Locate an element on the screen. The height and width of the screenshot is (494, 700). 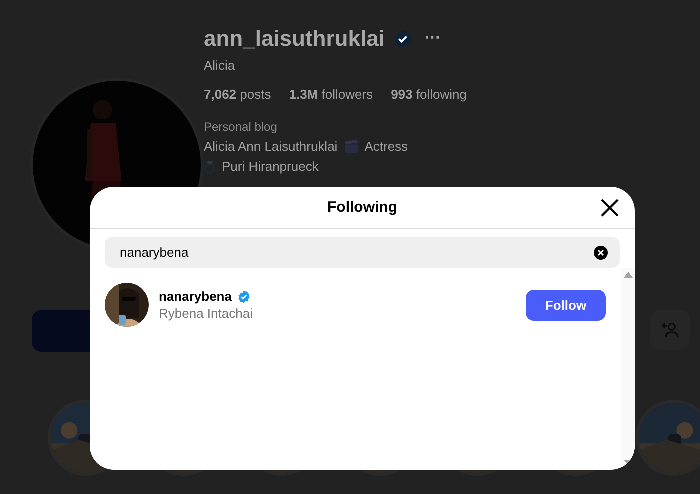
close-icon is located at coordinates (610, 208).